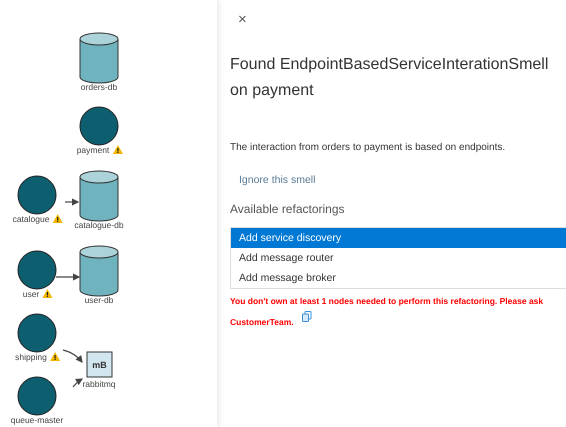  What do you see at coordinates (31, 357) in the screenshot?
I see `node-label: shipping` at bounding box center [31, 357].